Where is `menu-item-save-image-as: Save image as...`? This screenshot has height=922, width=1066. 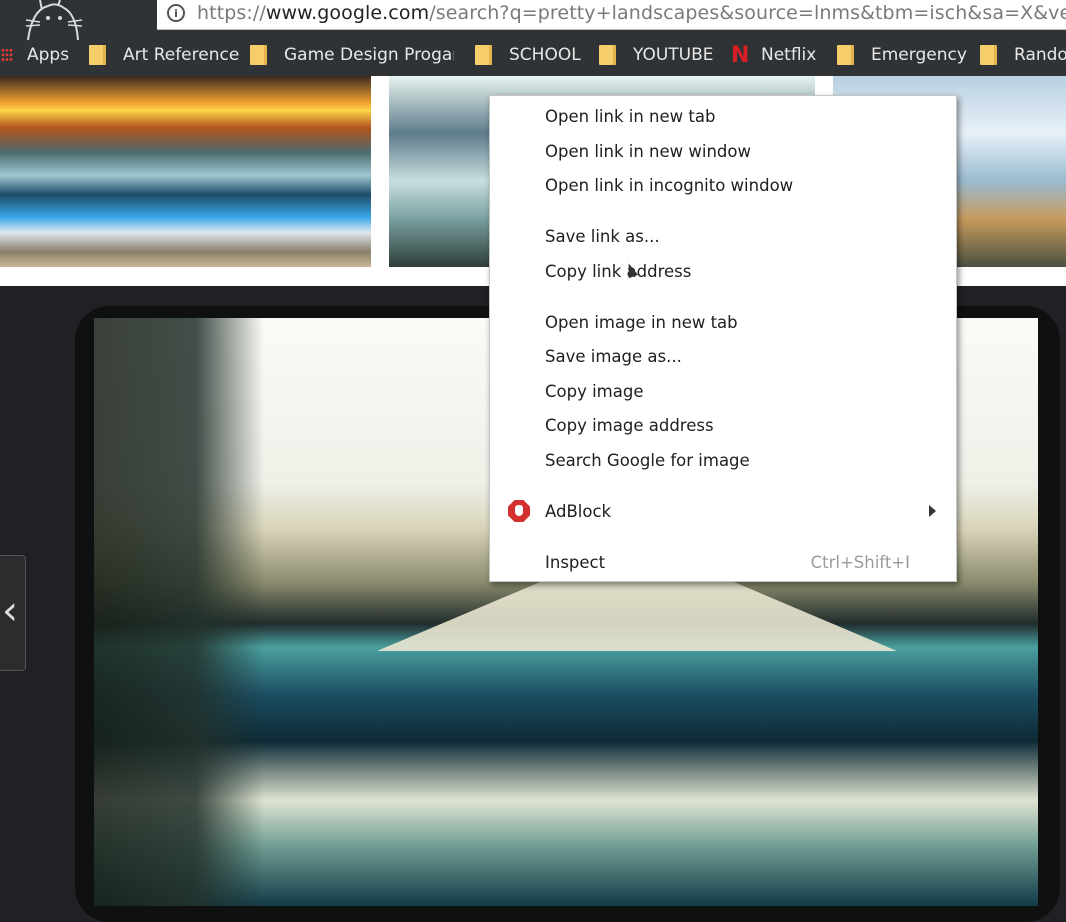
menu-item-save-image-as: Save image as... is located at coordinates (613, 356).